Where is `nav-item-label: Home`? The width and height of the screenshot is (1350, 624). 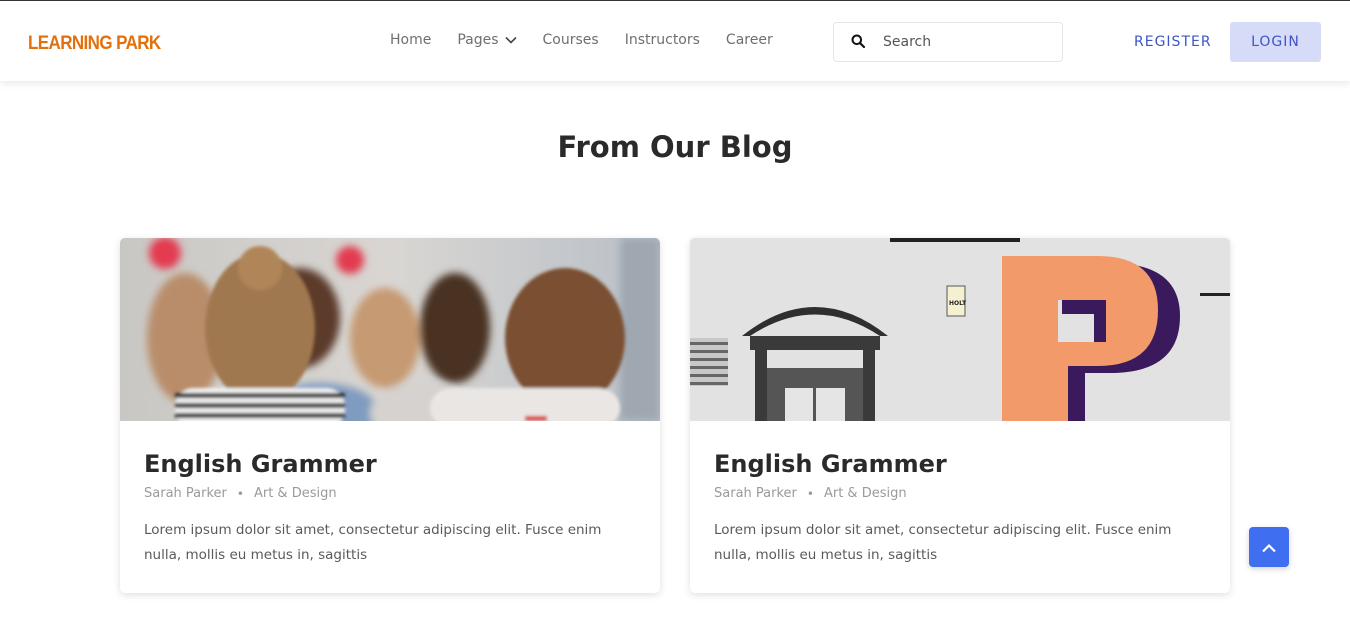 nav-item-label: Home is located at coordinates (411, 40).